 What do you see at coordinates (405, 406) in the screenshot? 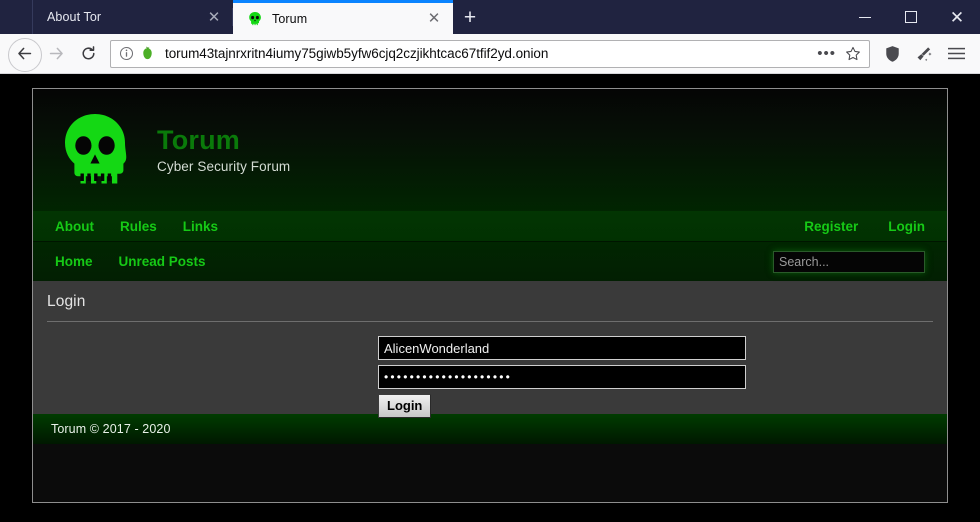
I see `login-submit-button: Login` at bounding box center [405, 406].